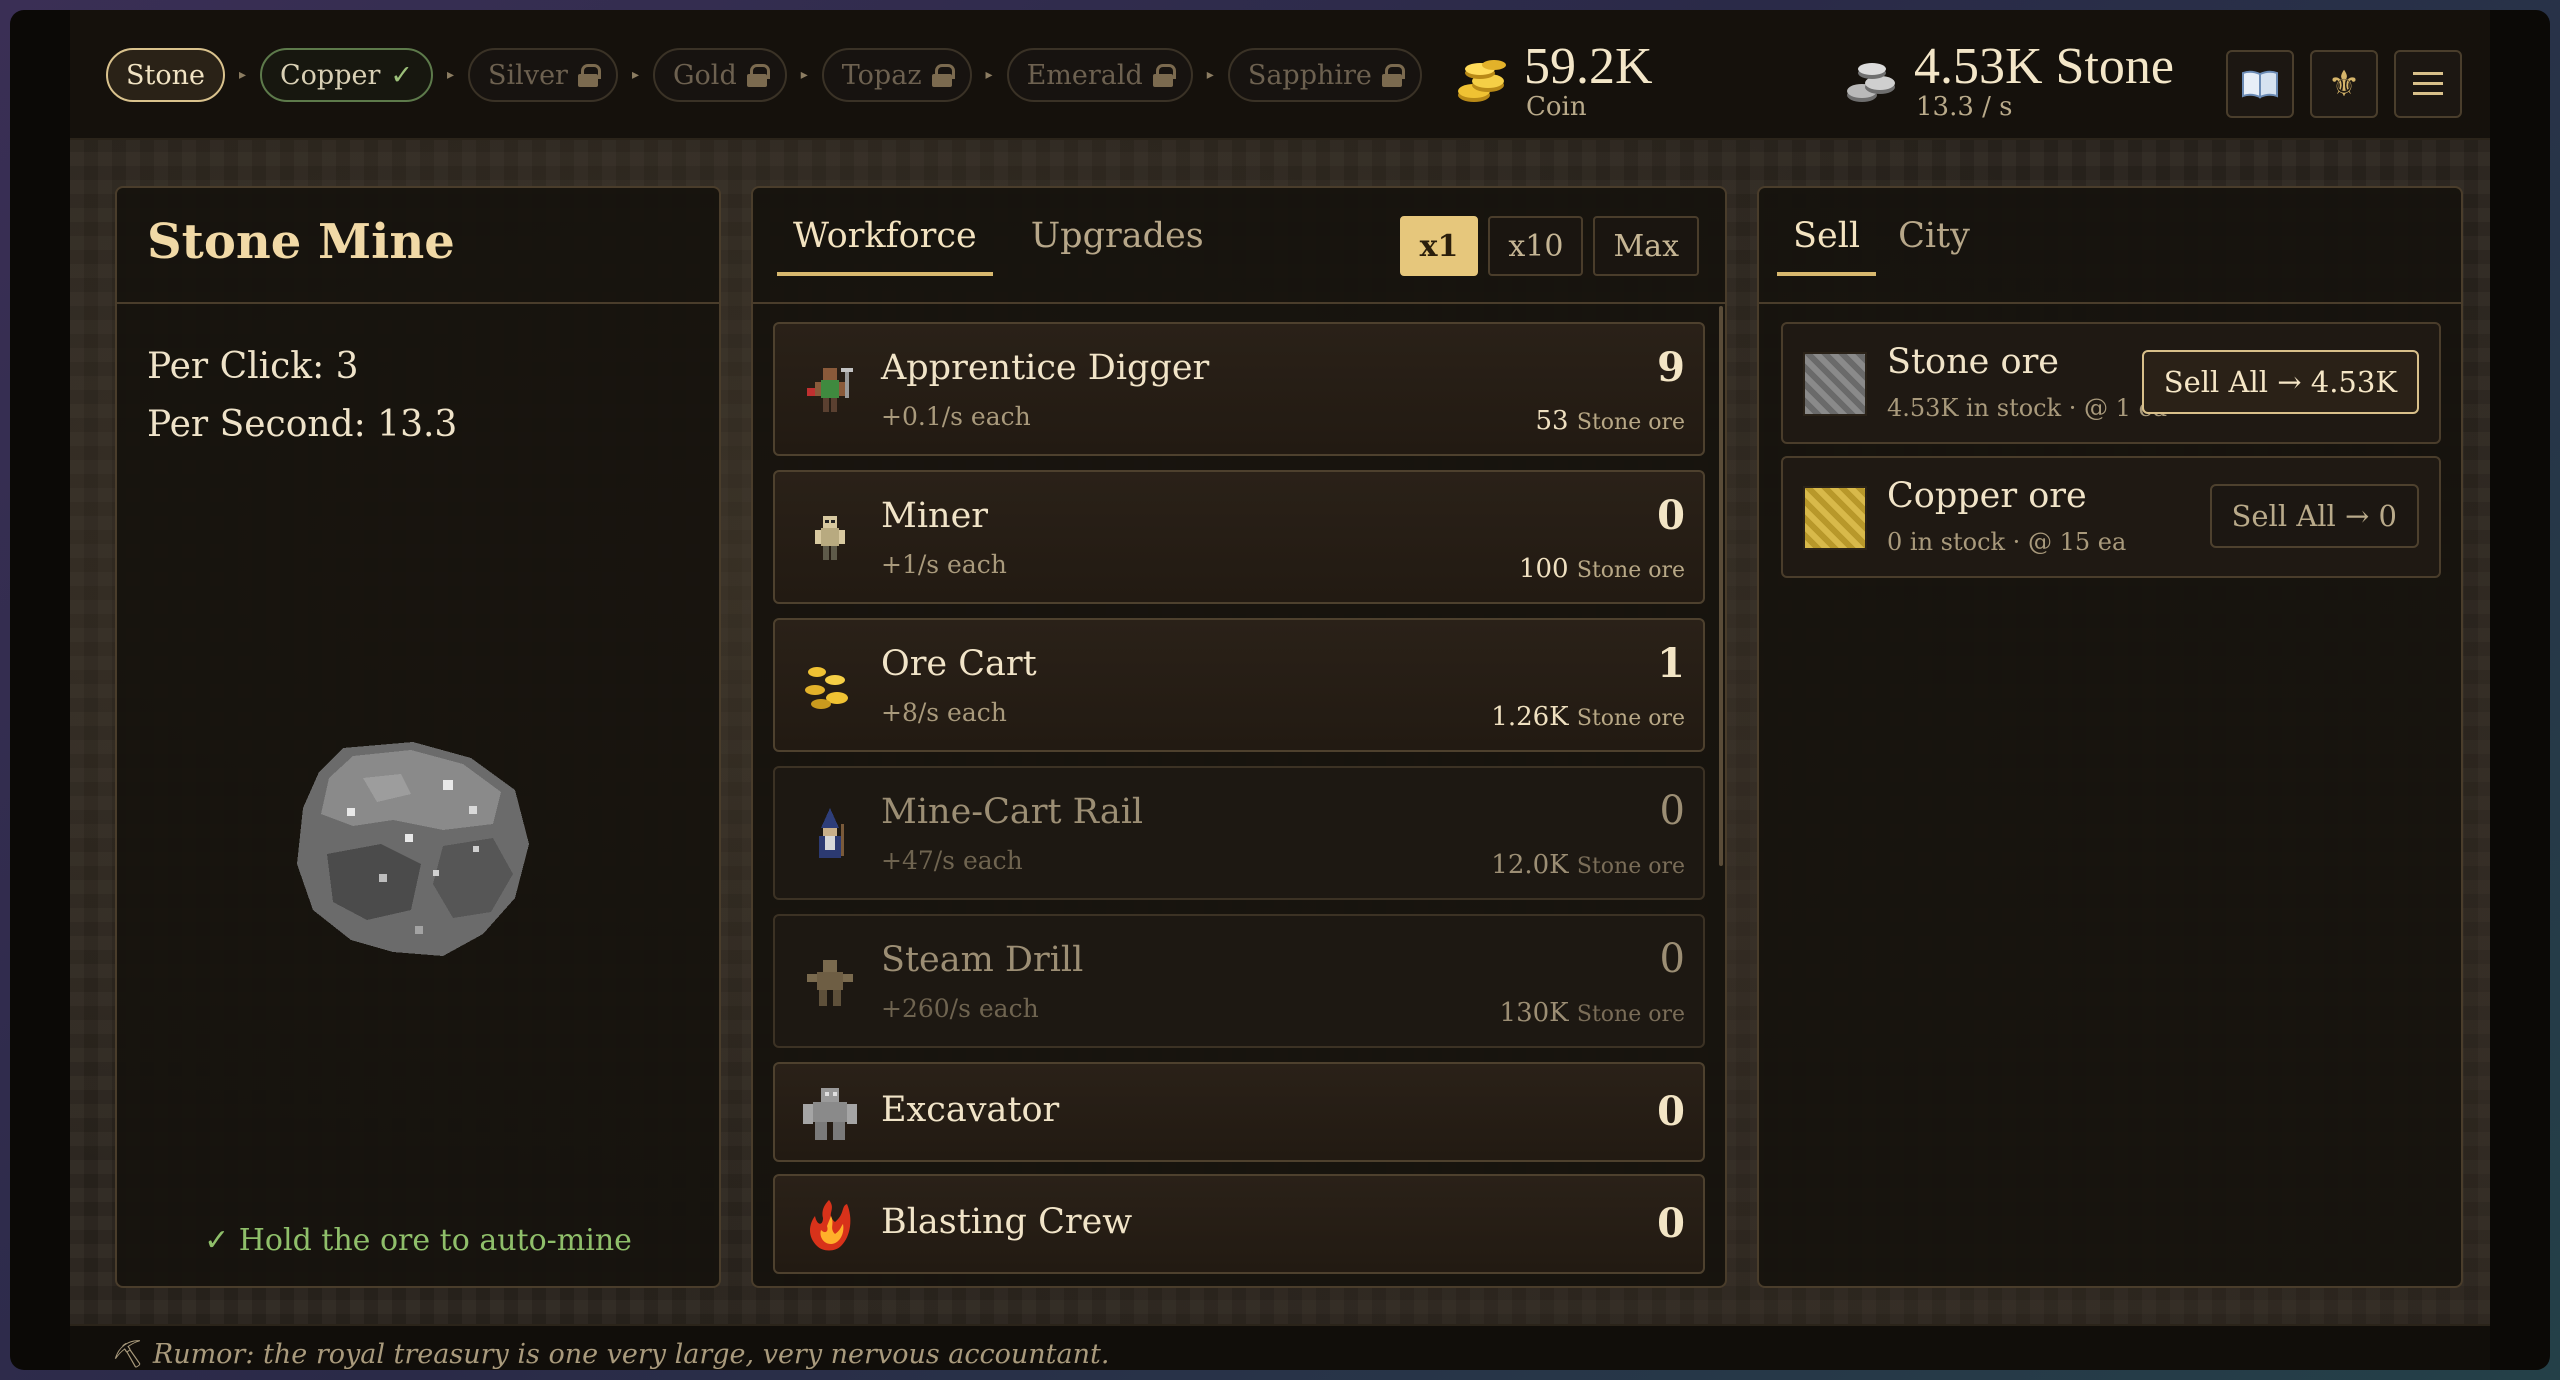 Image resolution: width=2560 pixels, height=1380 pixels. Describe the element at coordinates (2007, 542) in the screenshot. I see `sell-item-stock: 0 in stock · @ 15 ea` at that location.